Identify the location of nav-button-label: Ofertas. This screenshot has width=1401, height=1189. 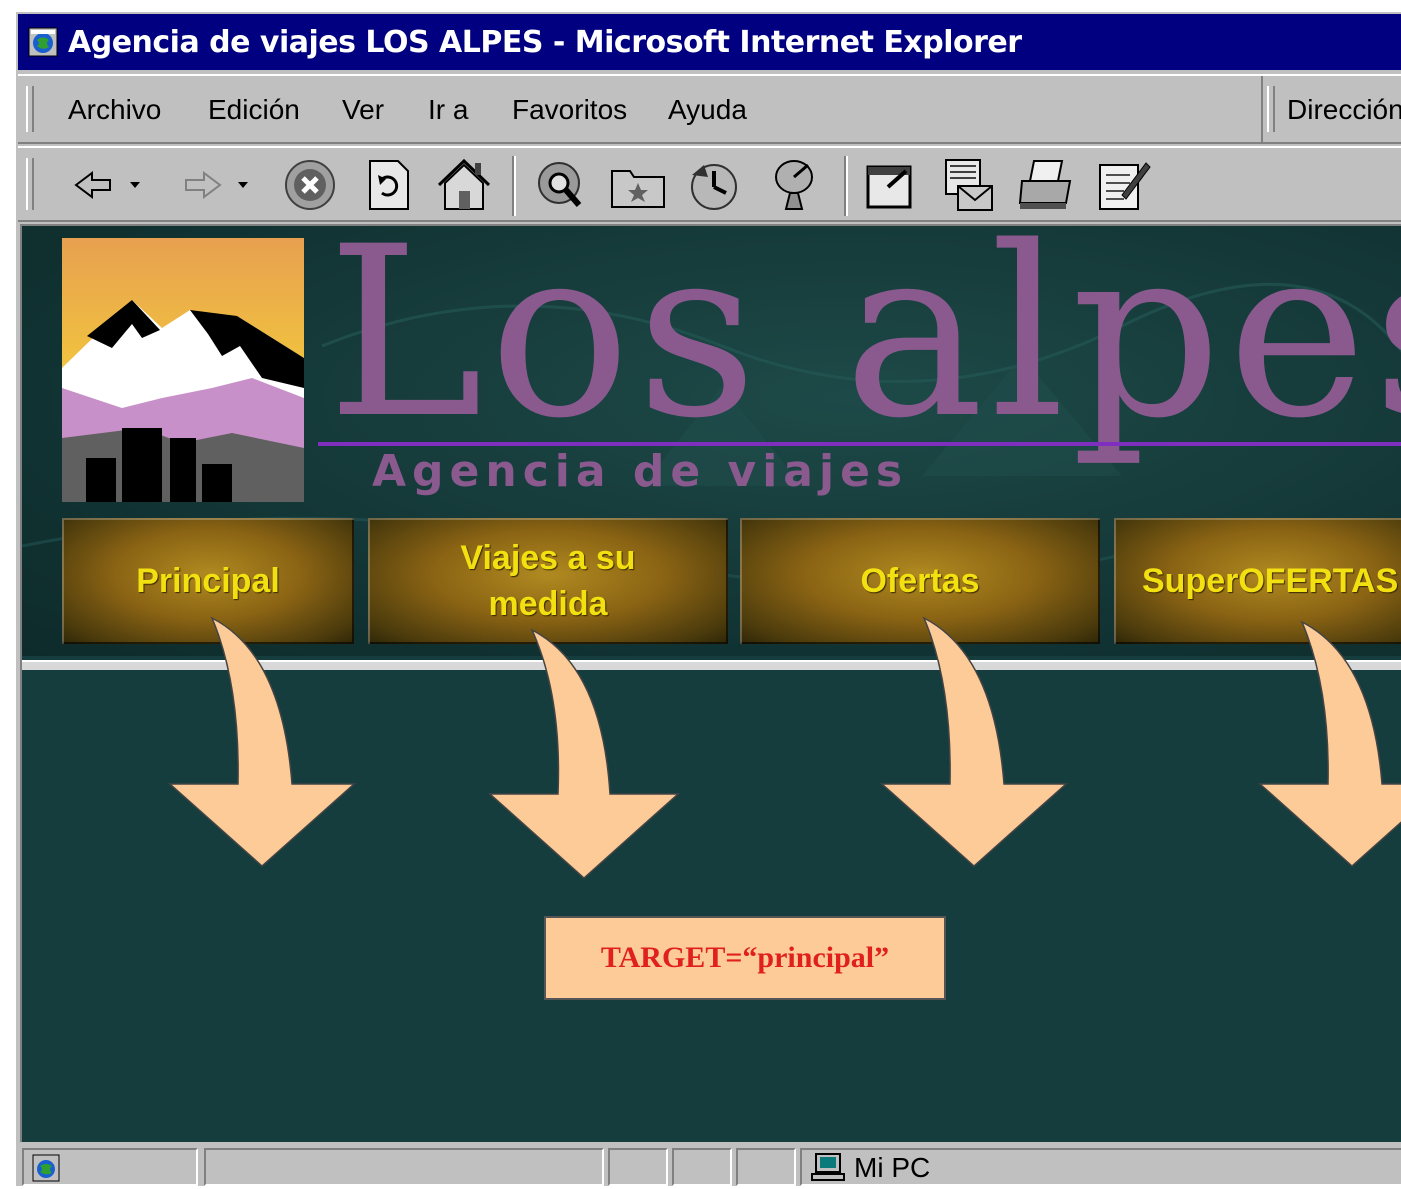
(920, 581).